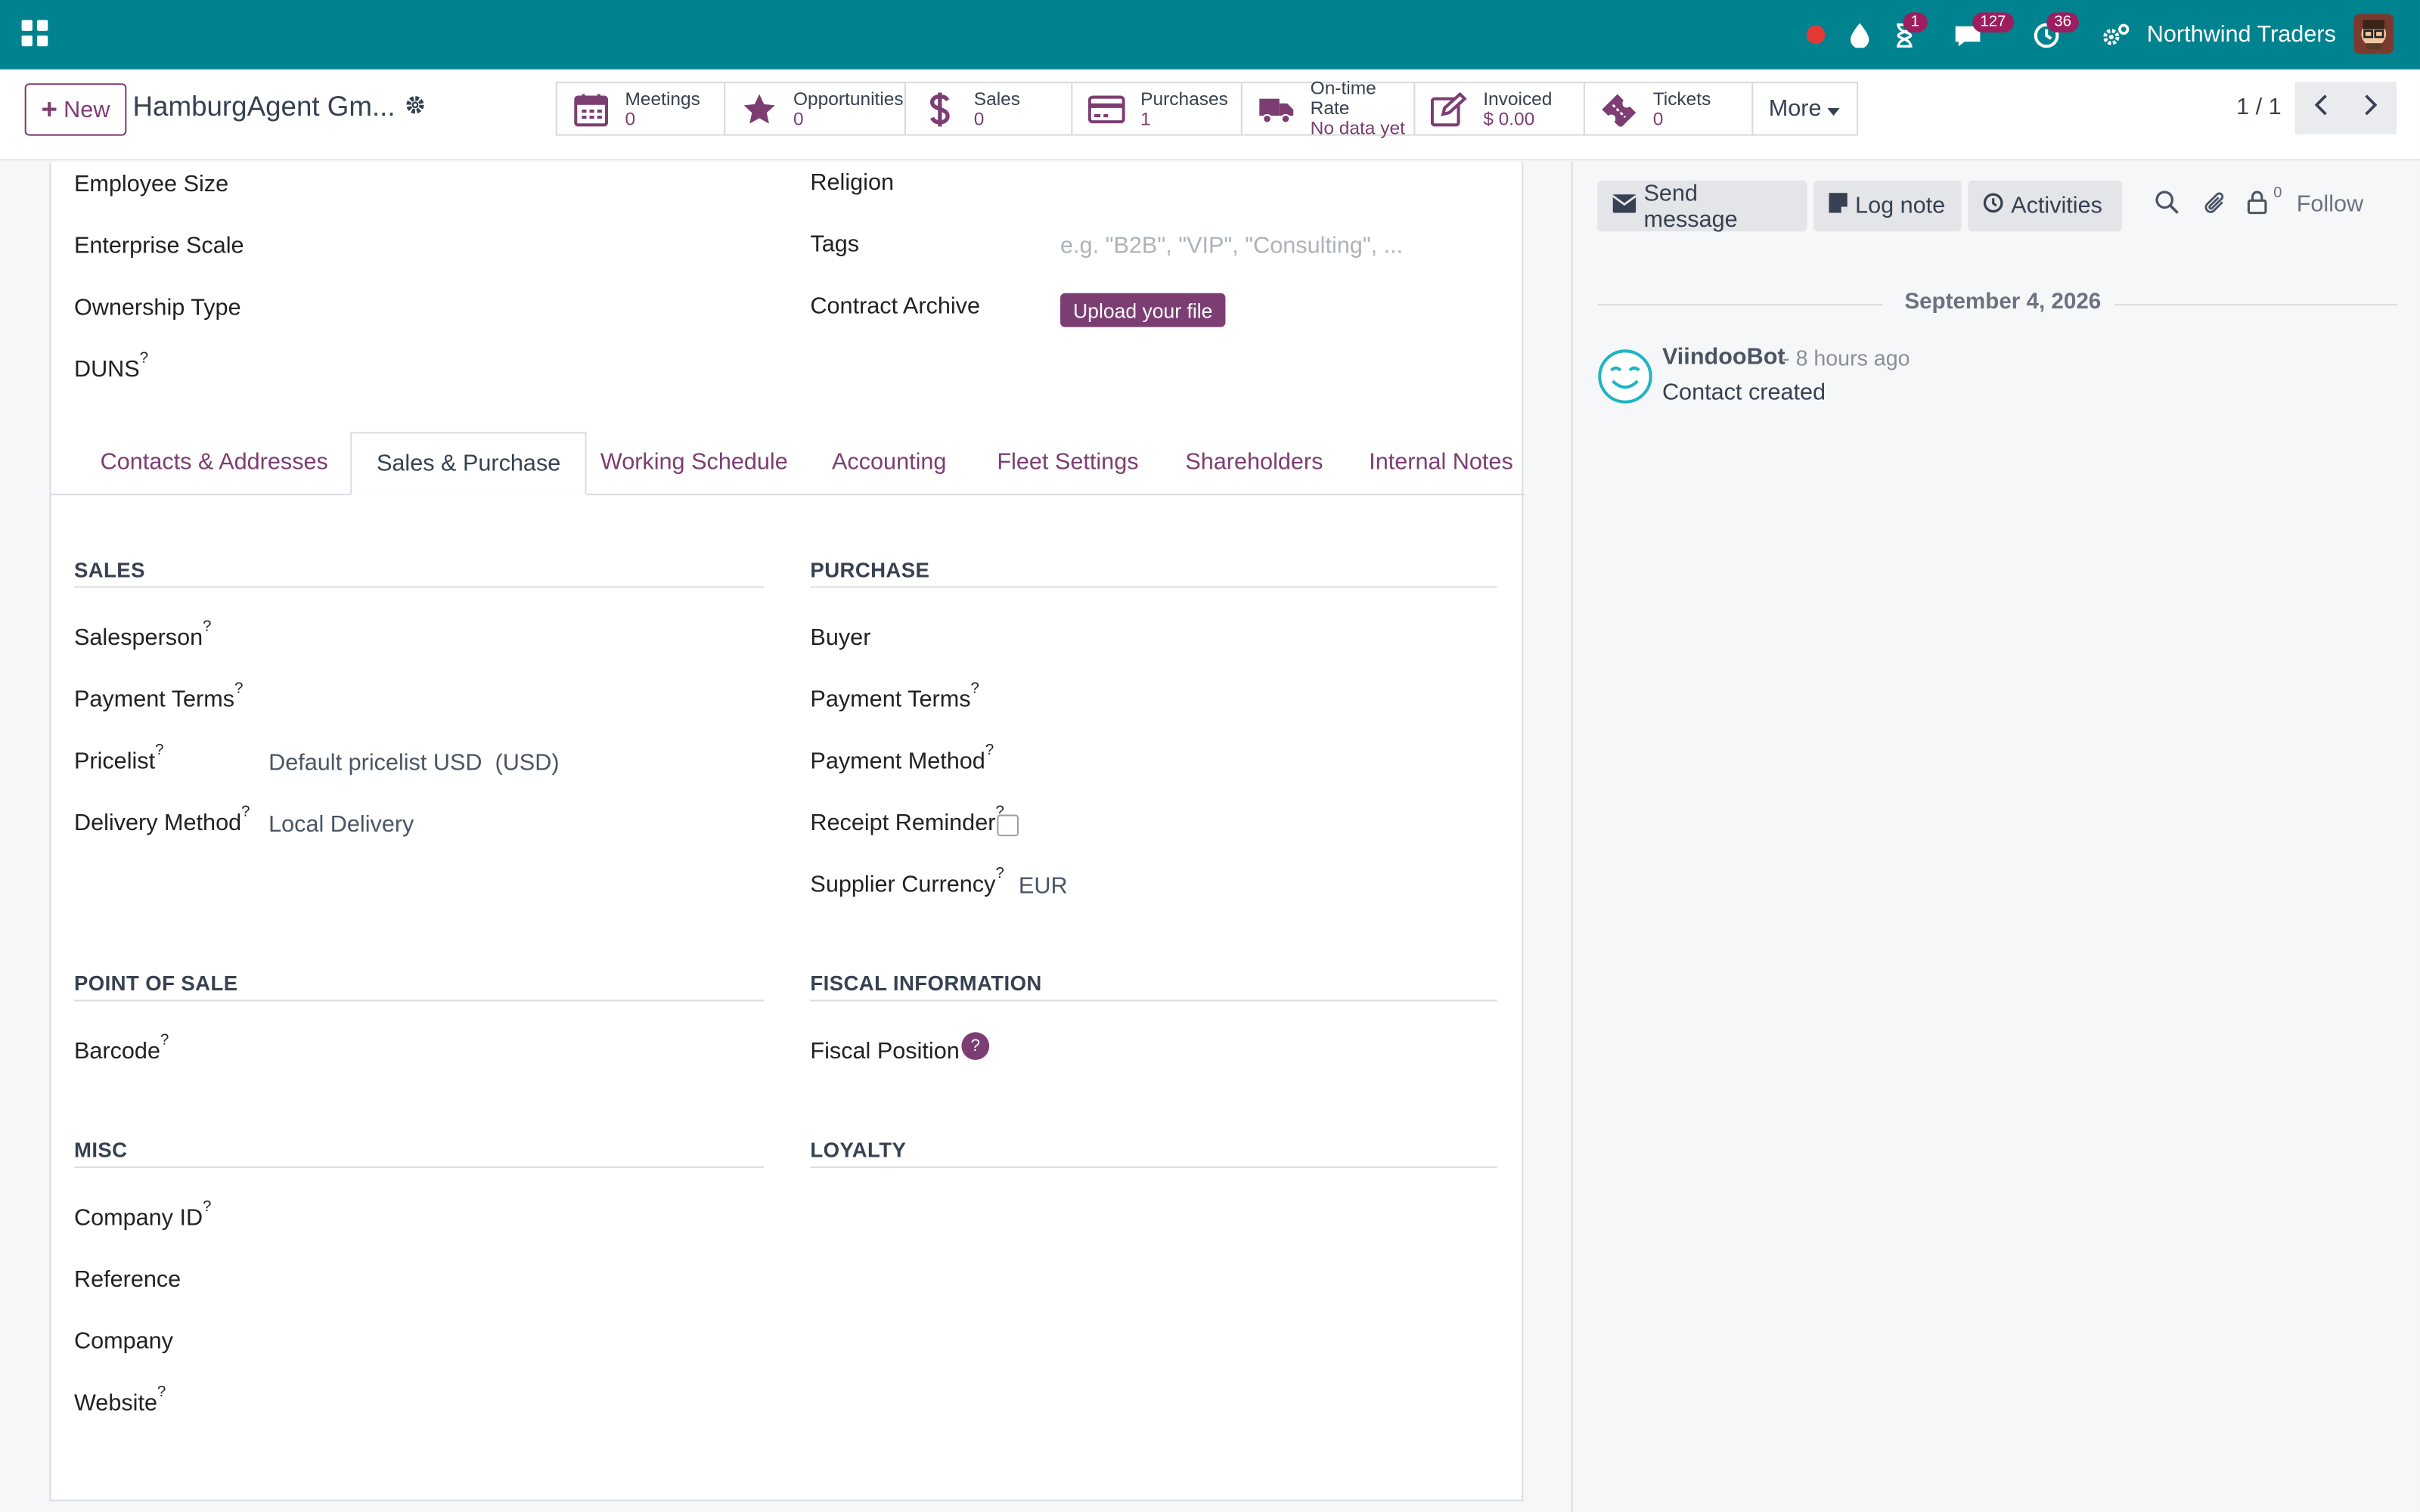 This screenshot has height=1512, width=2420. I want to click on activities-button: Activities, so click(2045, 206).